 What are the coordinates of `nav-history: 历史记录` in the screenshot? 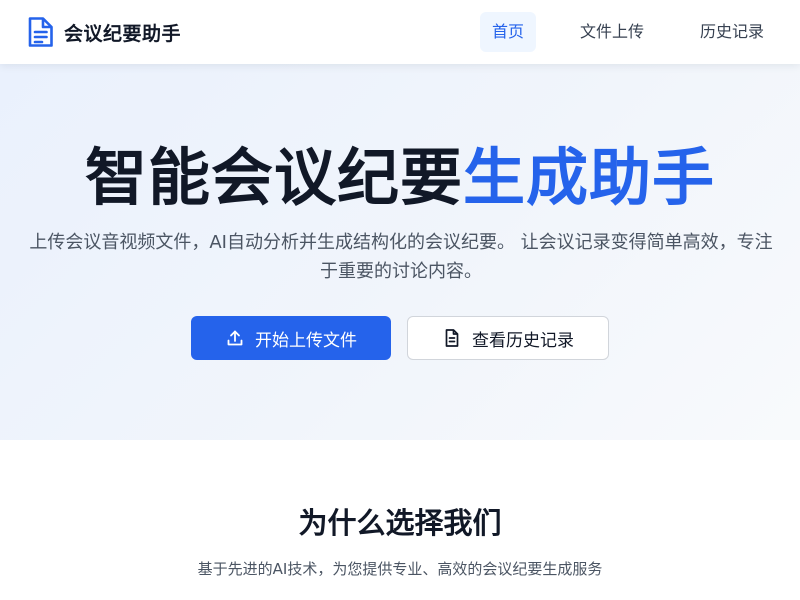 It's located at (732, 32).